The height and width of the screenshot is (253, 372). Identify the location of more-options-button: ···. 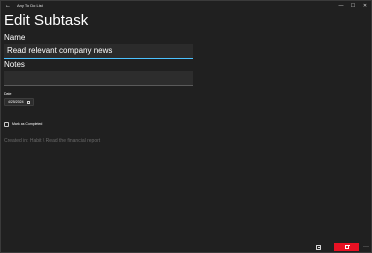
(366, 247).